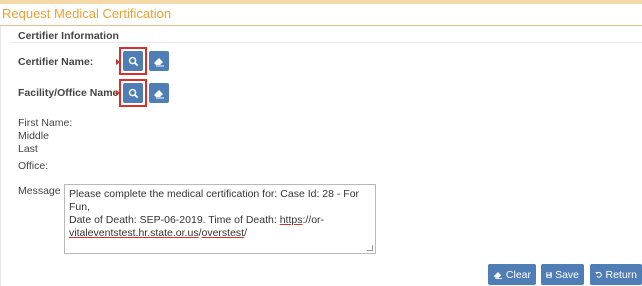 This screenshot has height=286, width=642. Describe the element at coordinates (33, 166) in the screenshot. I see `office-label: Office:` at that location.